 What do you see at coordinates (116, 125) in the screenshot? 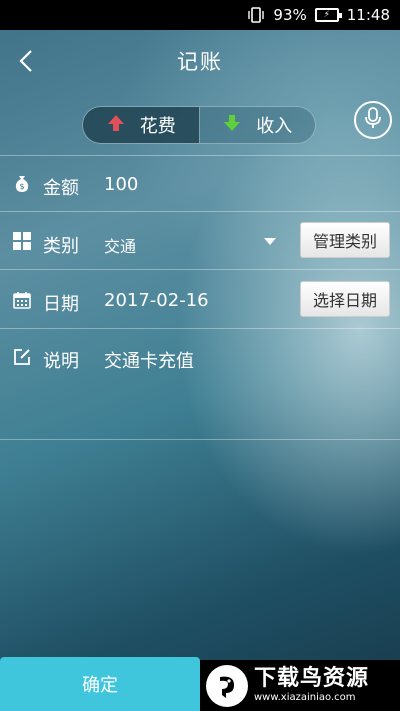
I see `up-arrow-icon` at bounding box center [116, 125].